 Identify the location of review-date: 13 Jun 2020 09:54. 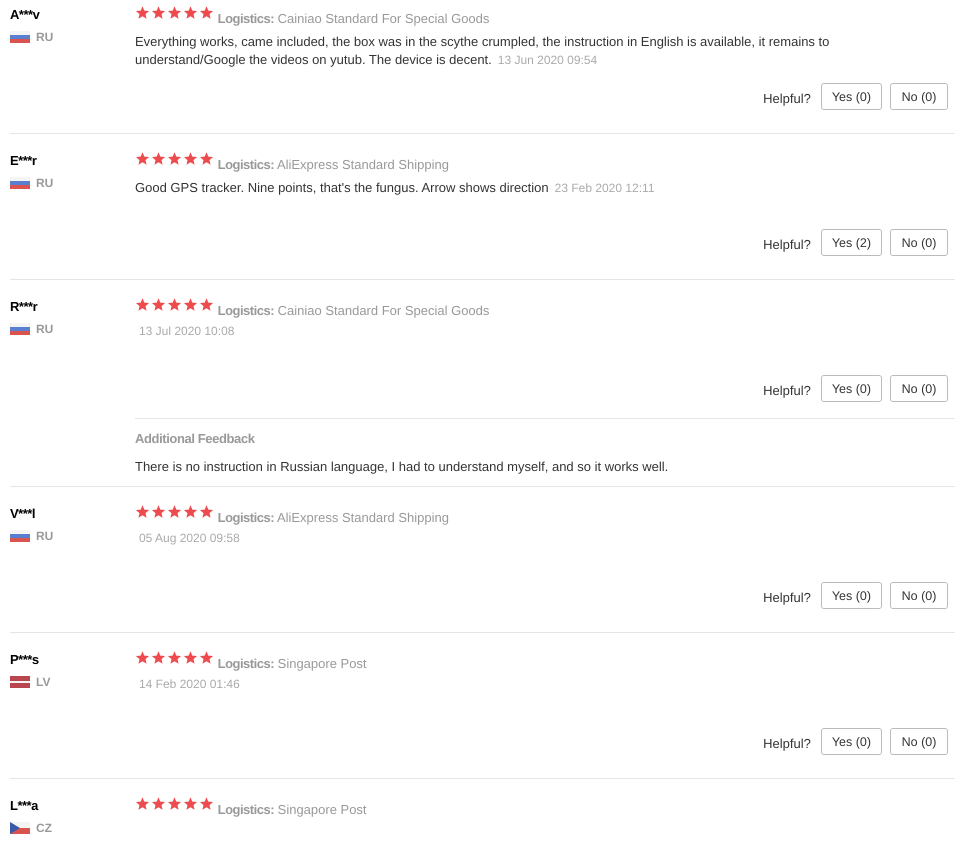
(548, 60).